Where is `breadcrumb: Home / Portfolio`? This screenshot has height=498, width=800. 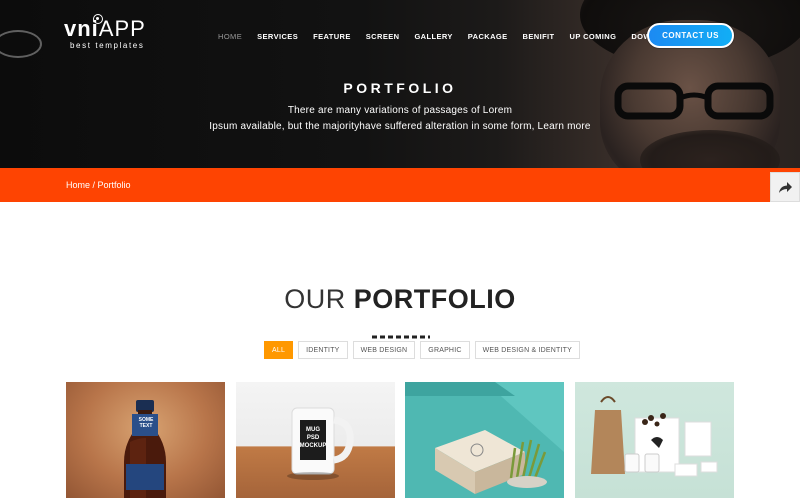
breadcrumb: Home / Portfolio is located at coordinates (98, 185).